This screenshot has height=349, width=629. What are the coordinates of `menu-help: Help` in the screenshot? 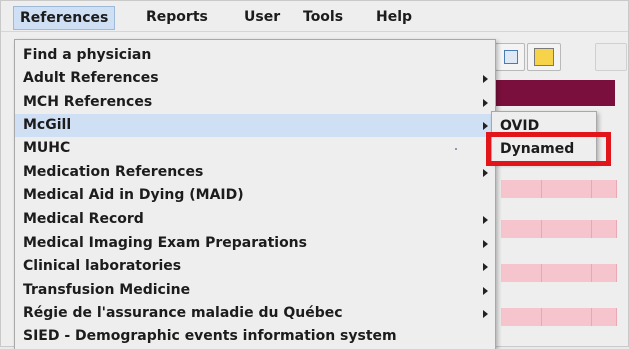 It's located at (394, 17).